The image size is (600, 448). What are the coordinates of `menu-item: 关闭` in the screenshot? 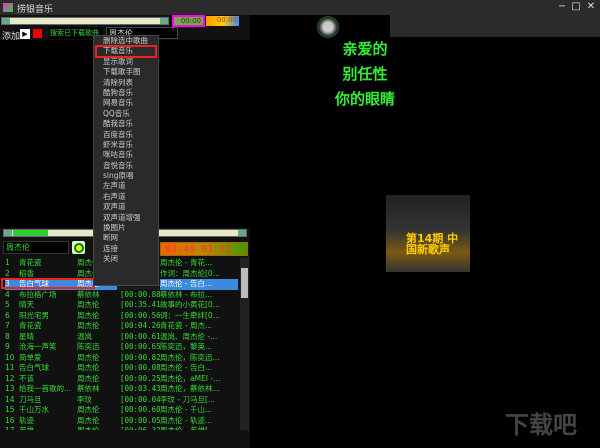 It's located at (126, 259).